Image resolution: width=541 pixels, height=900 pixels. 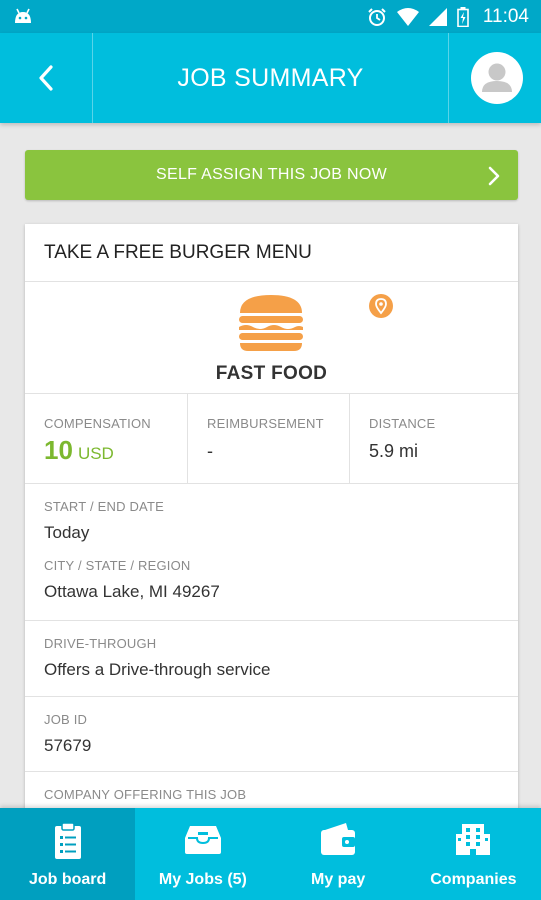 What do you see at coordinates (210, 451) in the screenshot?
I see `reimbursement-value: -` at bounding box center [210, 451].